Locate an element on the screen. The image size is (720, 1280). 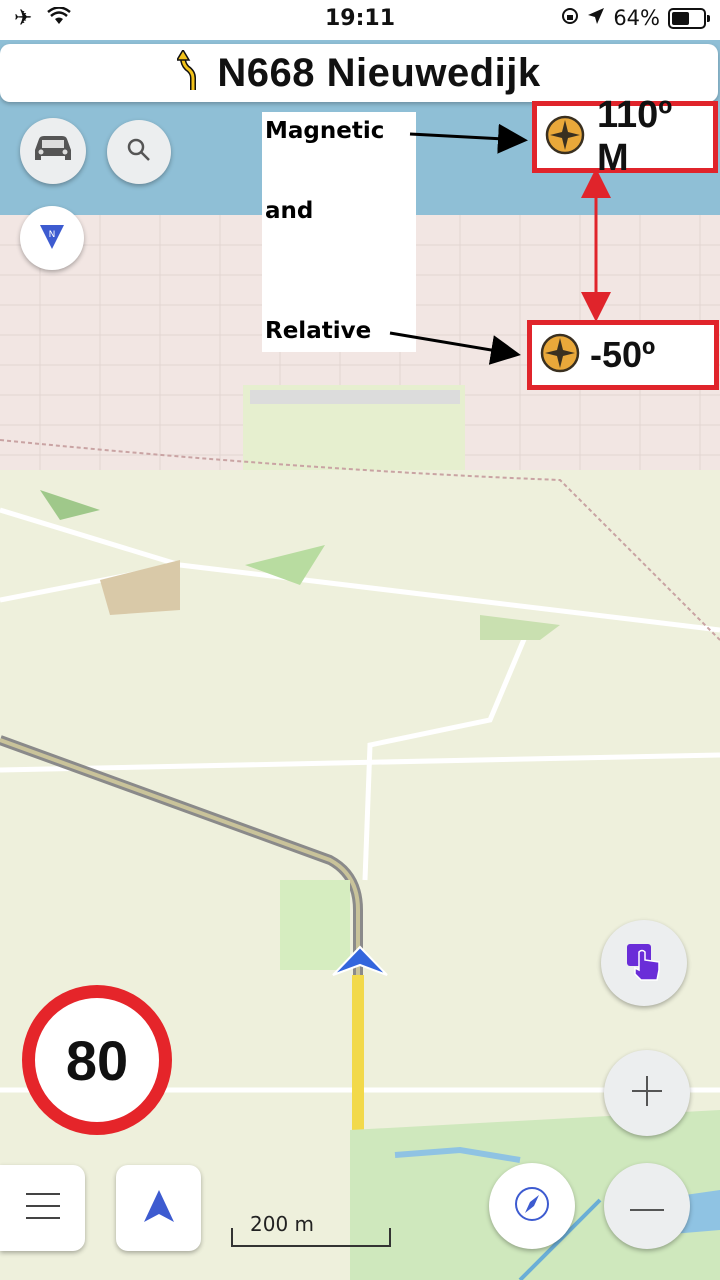
interaction-lock-button is located at coordinates (644, 963).